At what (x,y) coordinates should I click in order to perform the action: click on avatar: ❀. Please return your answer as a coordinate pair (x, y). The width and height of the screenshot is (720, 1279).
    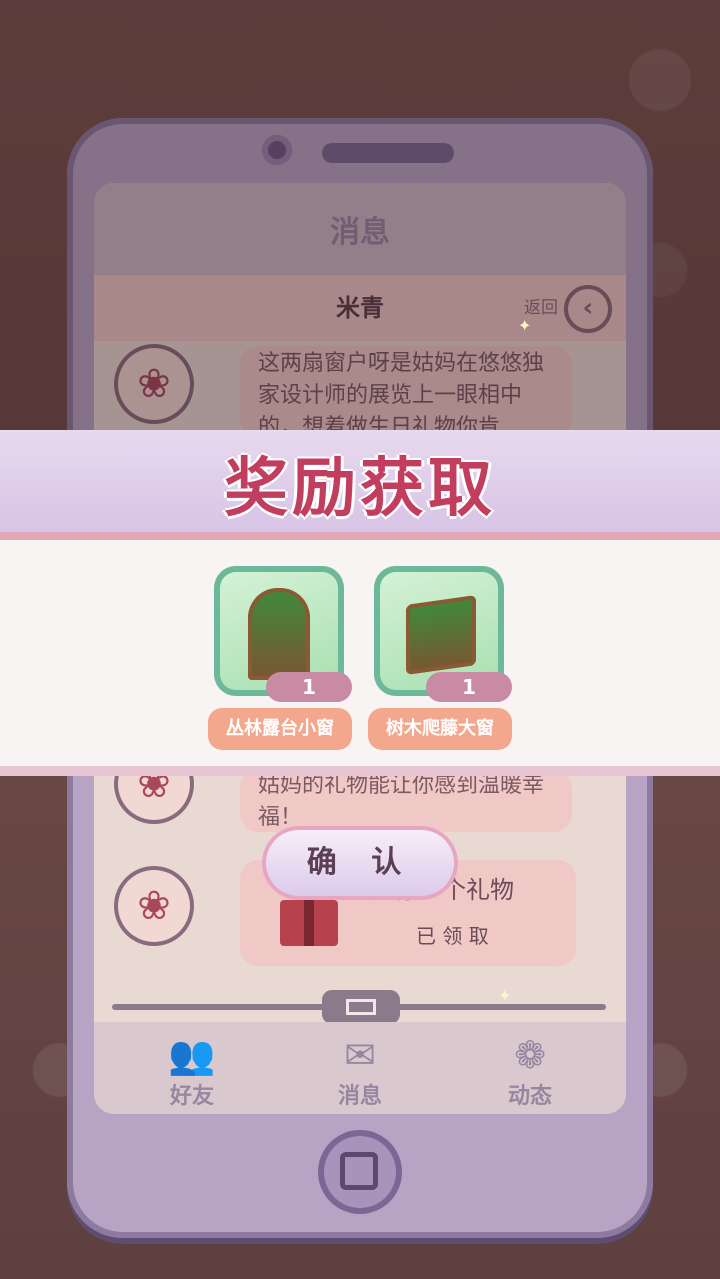
    Looking at the image, I should click on (154, 906).